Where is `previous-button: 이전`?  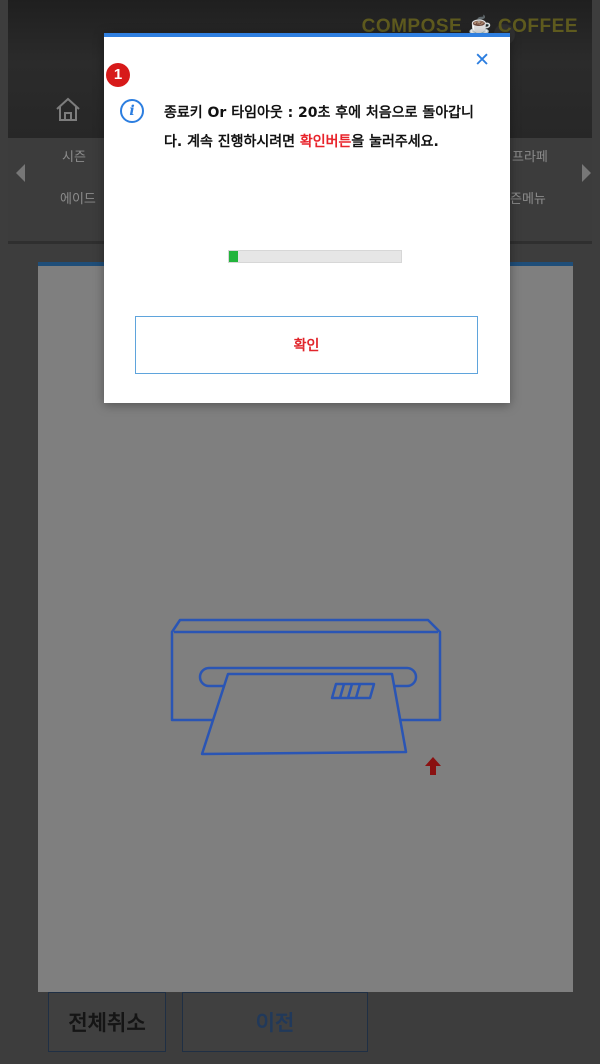
previous-button: 이전 is located at coordinates (275, 1022).